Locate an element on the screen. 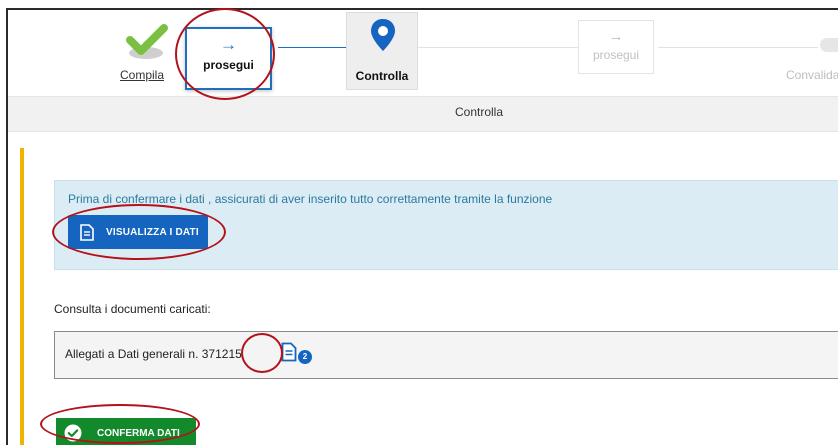  step-convalida-label: Convalida is located at coordinates (812, 75).